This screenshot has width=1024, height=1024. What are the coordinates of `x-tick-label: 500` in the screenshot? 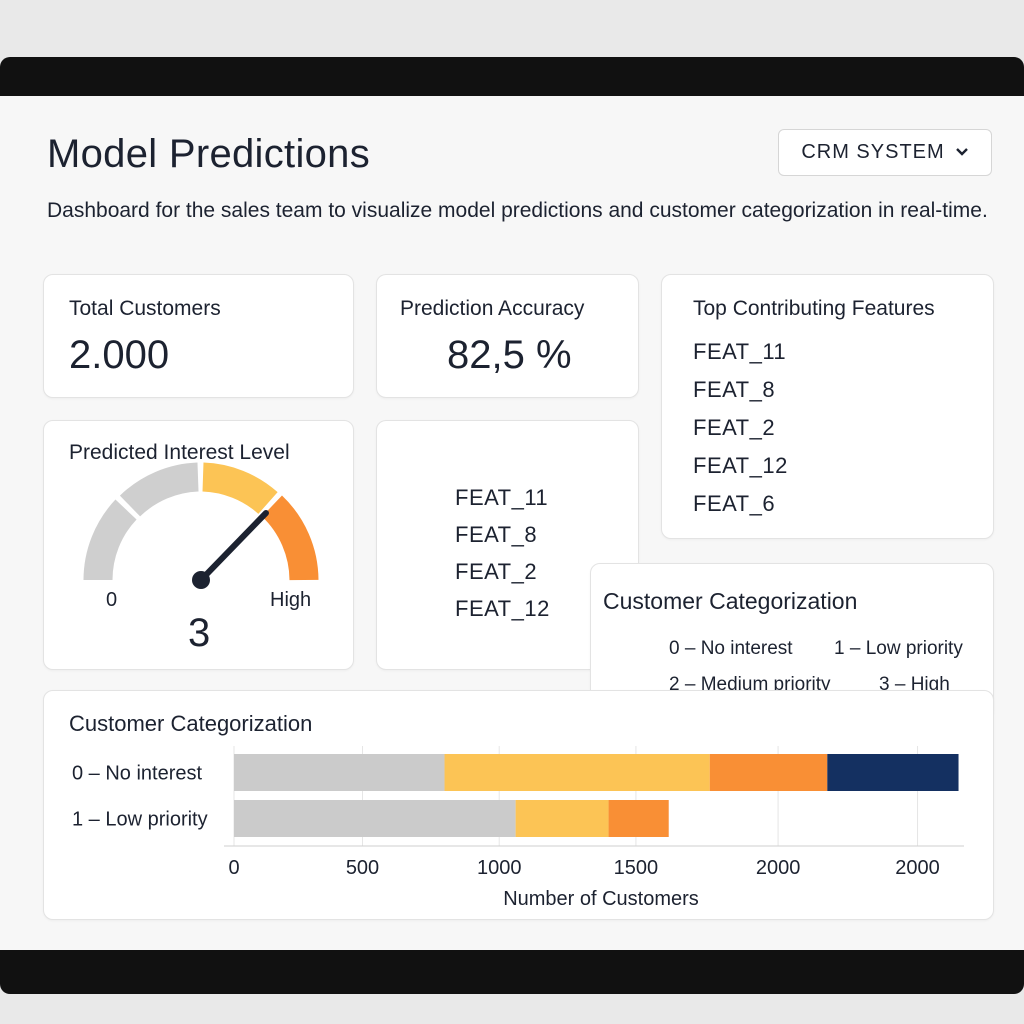 It's located at (362, 868).